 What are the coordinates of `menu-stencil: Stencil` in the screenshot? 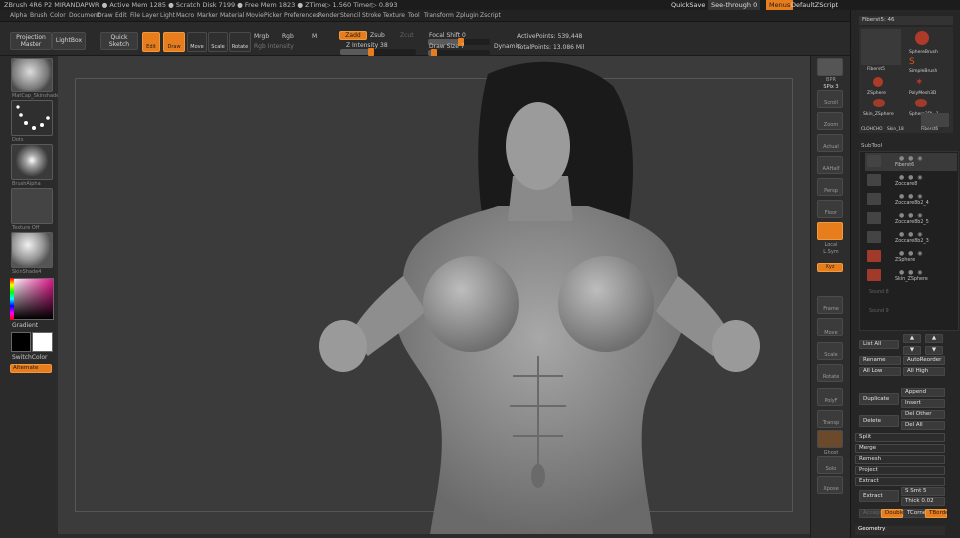 It's located at (350, 15).